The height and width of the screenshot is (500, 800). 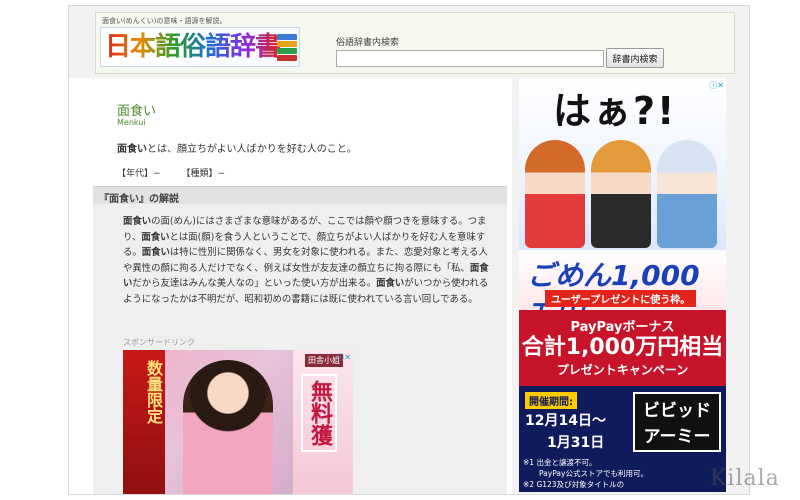 I want to click on site-logo: 日本語俗語辞書, so click(x=200, y=47).